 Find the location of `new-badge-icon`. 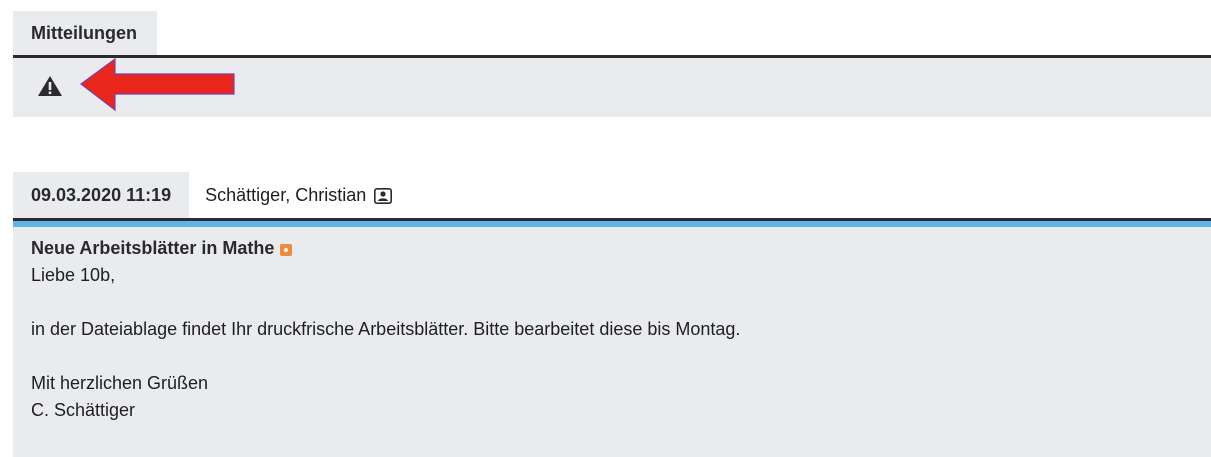

new-badge-icon is located at coordinates (286, 249).